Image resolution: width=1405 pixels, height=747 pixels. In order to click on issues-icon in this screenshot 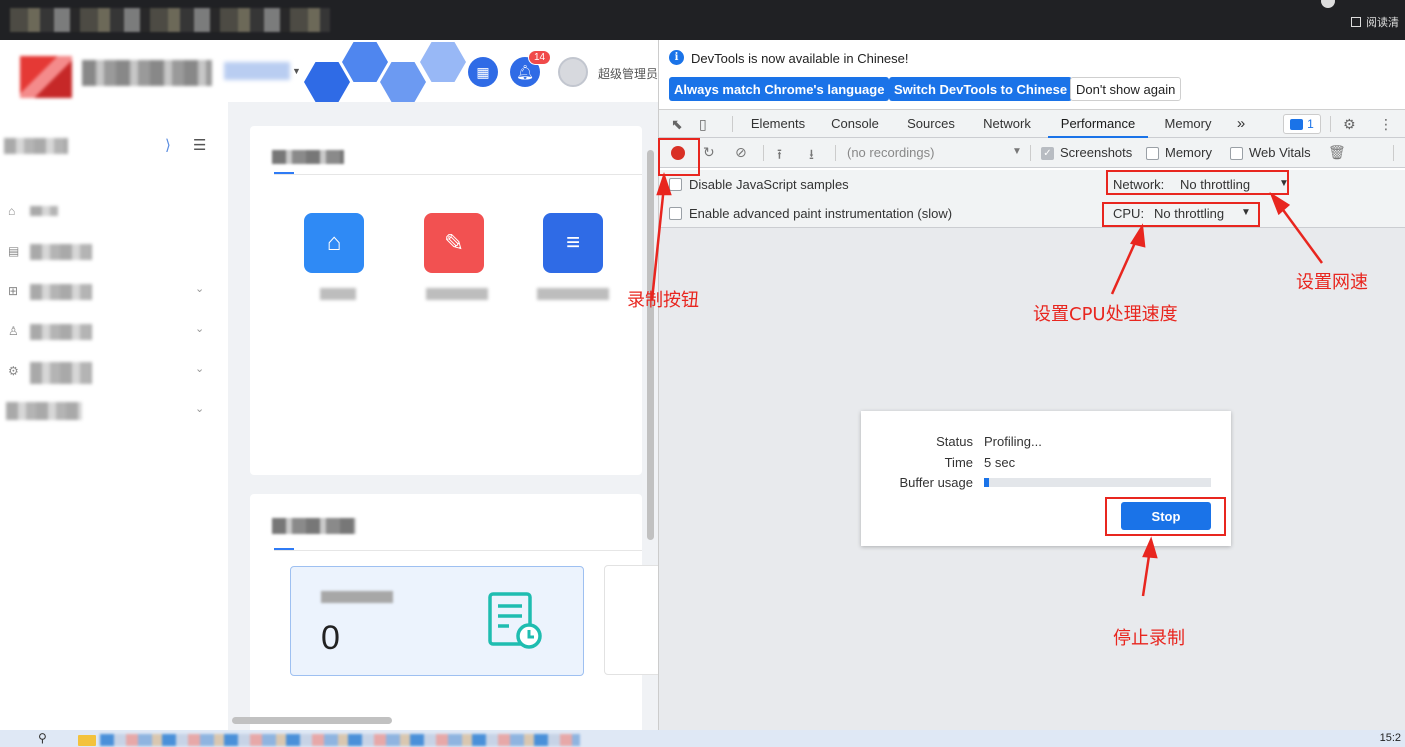, I will do `click(1297, 124)`.